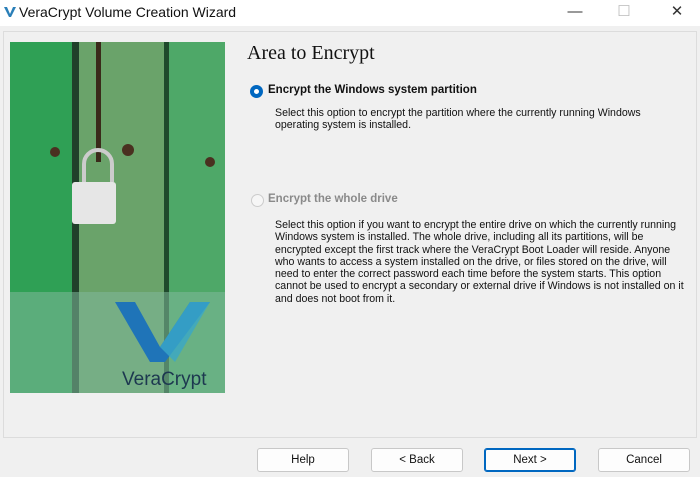 The width and height of the screenshot is (700, 477). What do you see at coordinates (311, 53) in the screenshot?
I see `page-heading: Area to Encrypt` at bounding box center [311, 53].